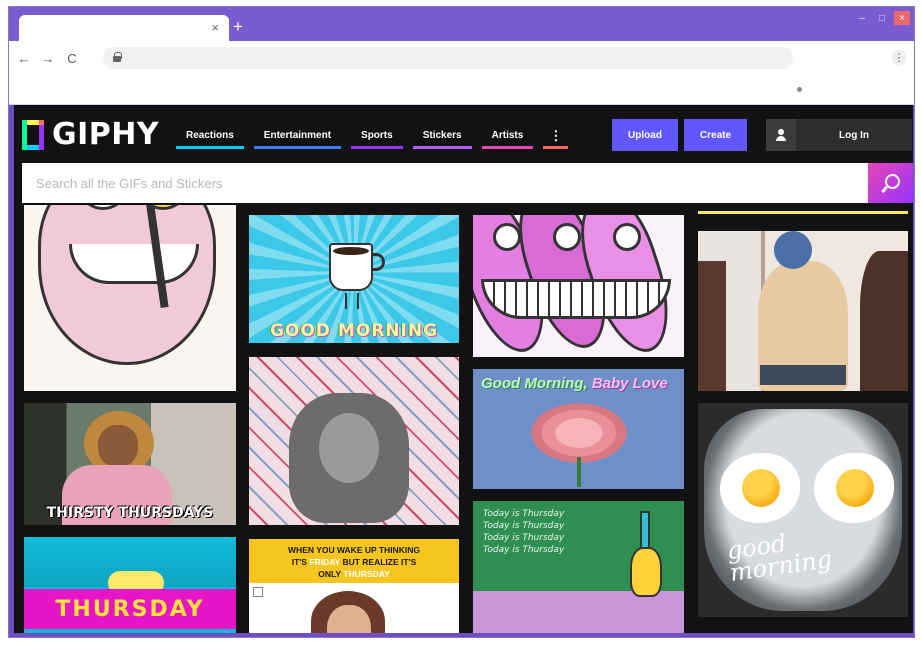 The width and height of the screenshot is (921, 646). Describe the element at coordinates (354, 279) in the screenshot. I see `gif-item-good-morning-cup: GOOD MORNING` at that location.